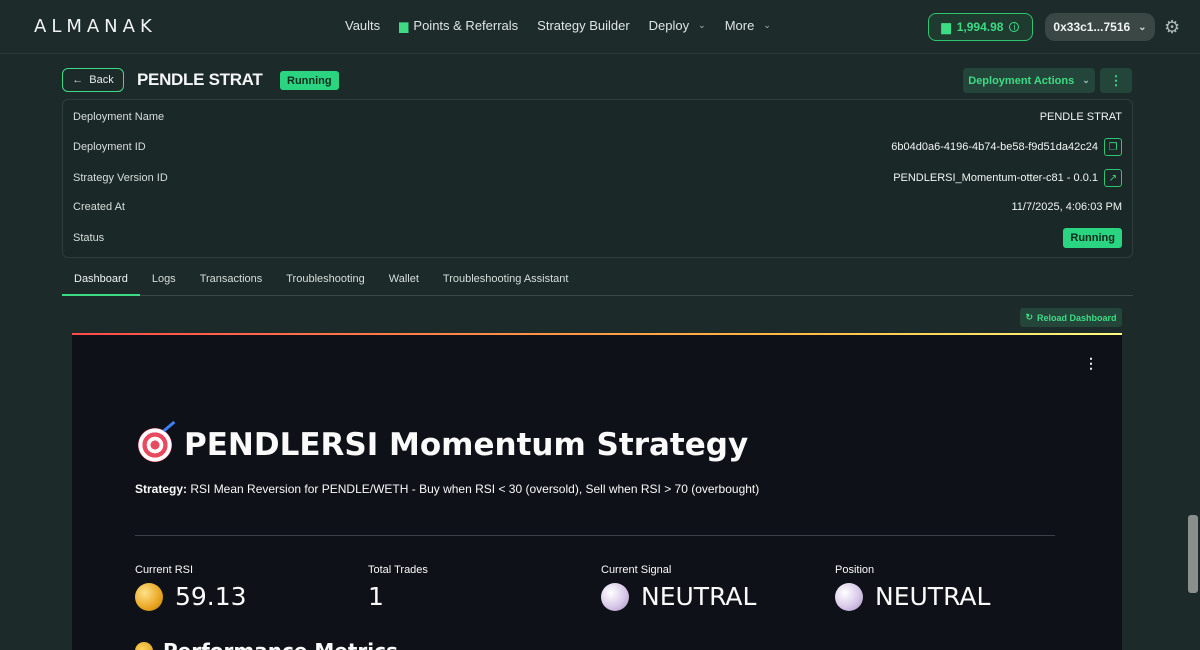 The width and height of the screenshot is (1200, 650). What do you see at coordinates (995, 178) in the screenshot?
I see `strategy-version-value: PENDLERSI_Momentum-otter-c81 - 0.0.1` at bounding box center [995, 178].